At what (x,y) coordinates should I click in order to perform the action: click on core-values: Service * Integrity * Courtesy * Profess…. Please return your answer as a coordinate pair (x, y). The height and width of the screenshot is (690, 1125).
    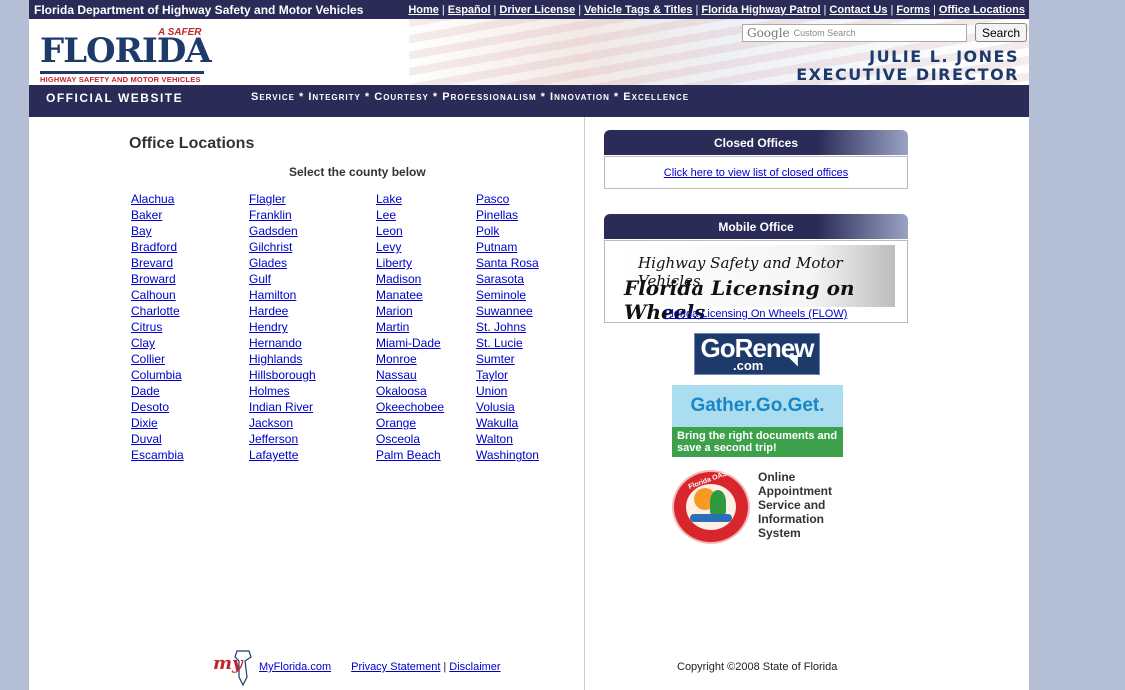
    Looking at the image, I should click on (470, 97).